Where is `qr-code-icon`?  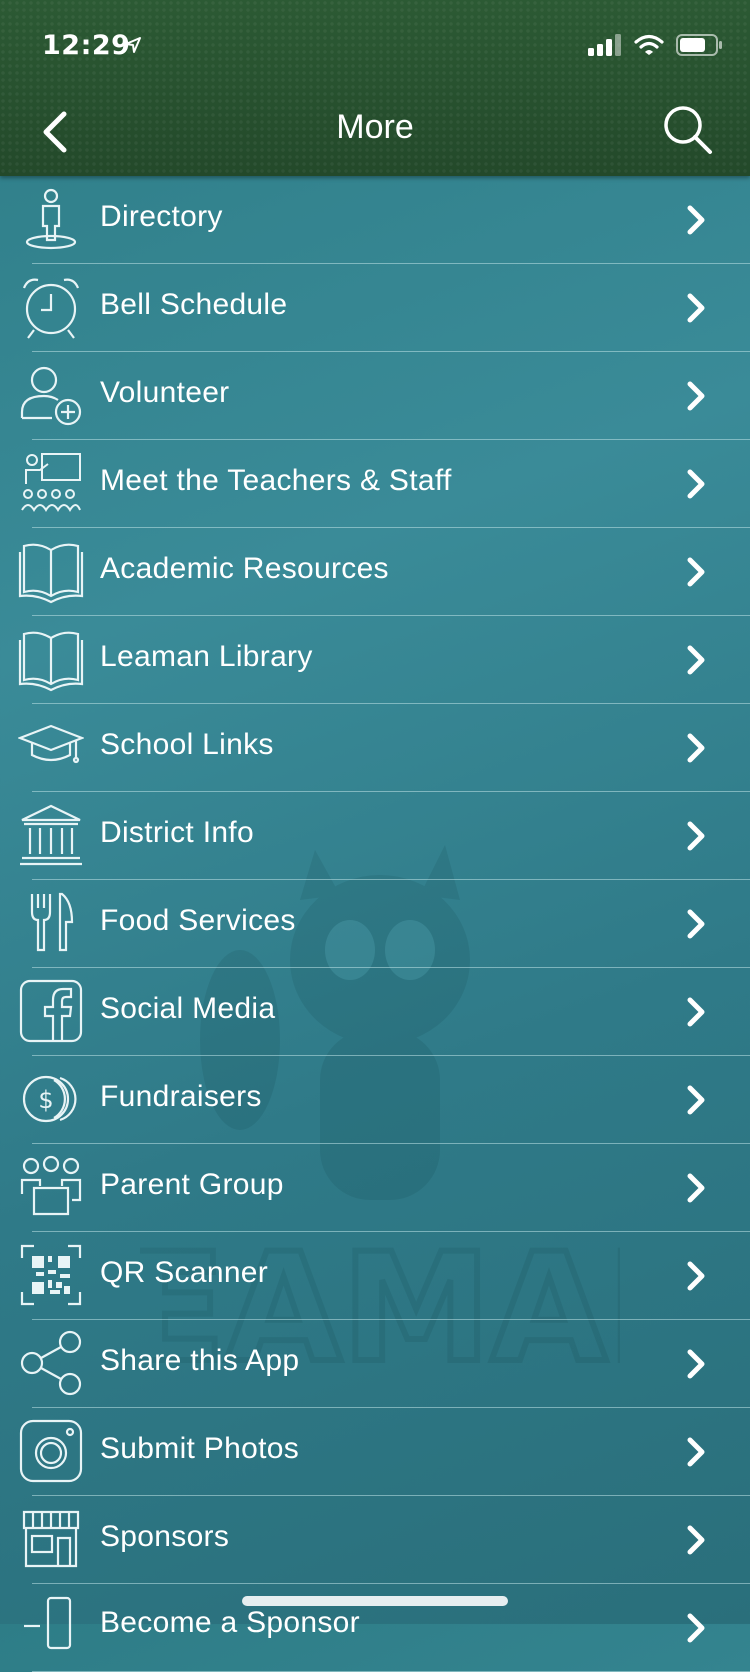
qr-code-icon is located at coordinates (51, 1275).